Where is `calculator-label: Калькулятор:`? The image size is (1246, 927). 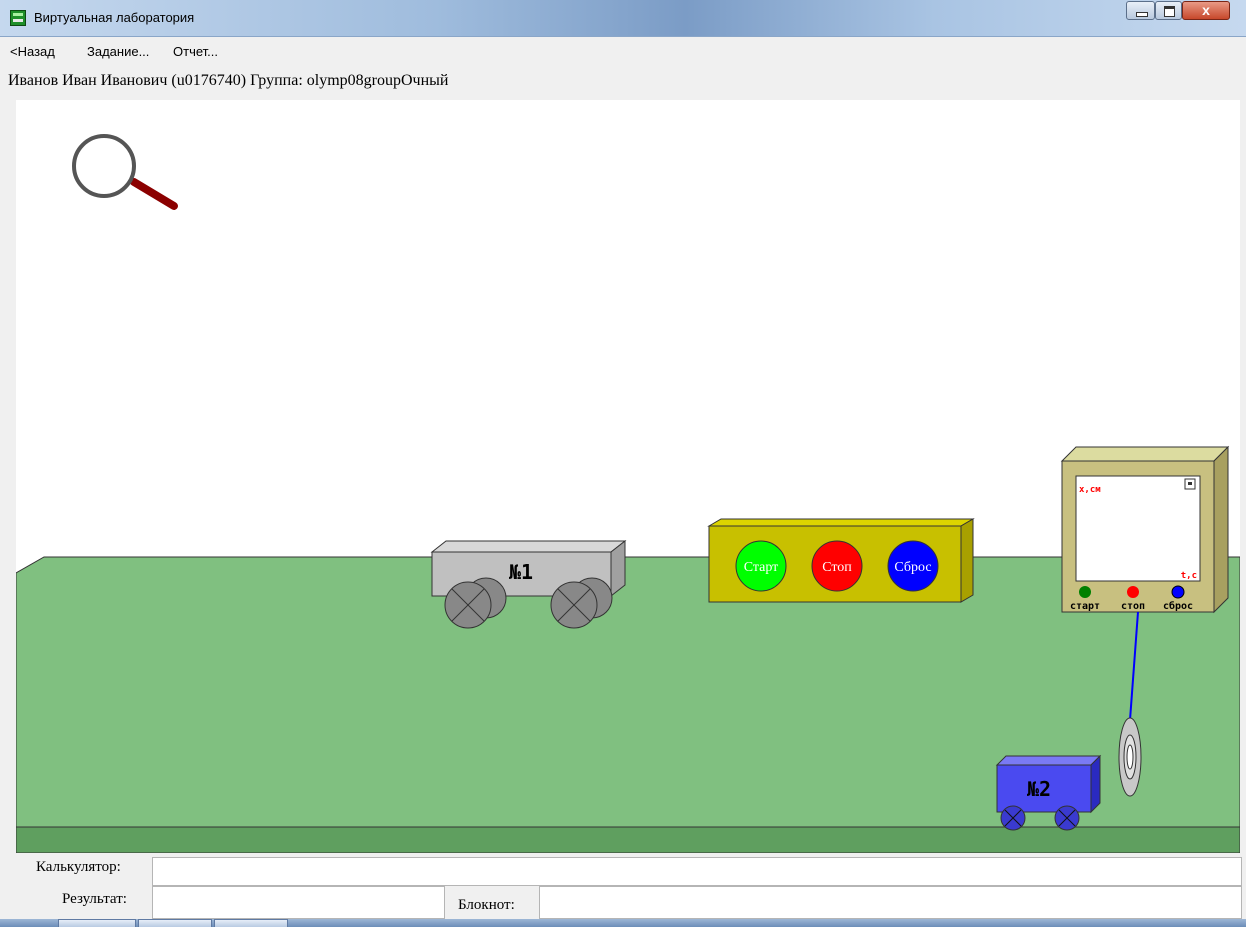
calculator-label: Калькулятор: is located at coordinates (78, 867).